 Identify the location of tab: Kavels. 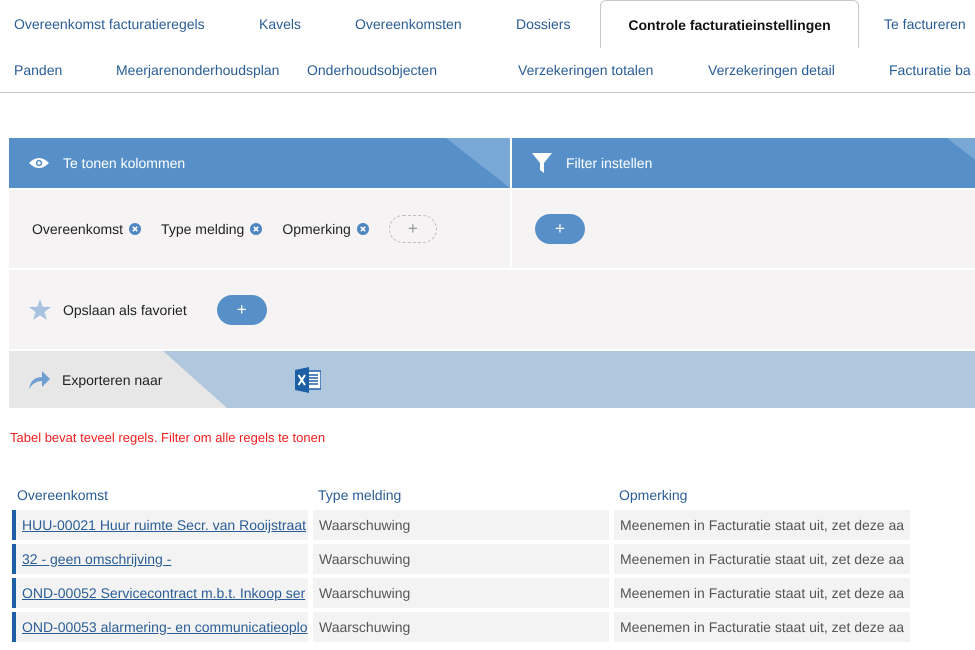
(293, 24).